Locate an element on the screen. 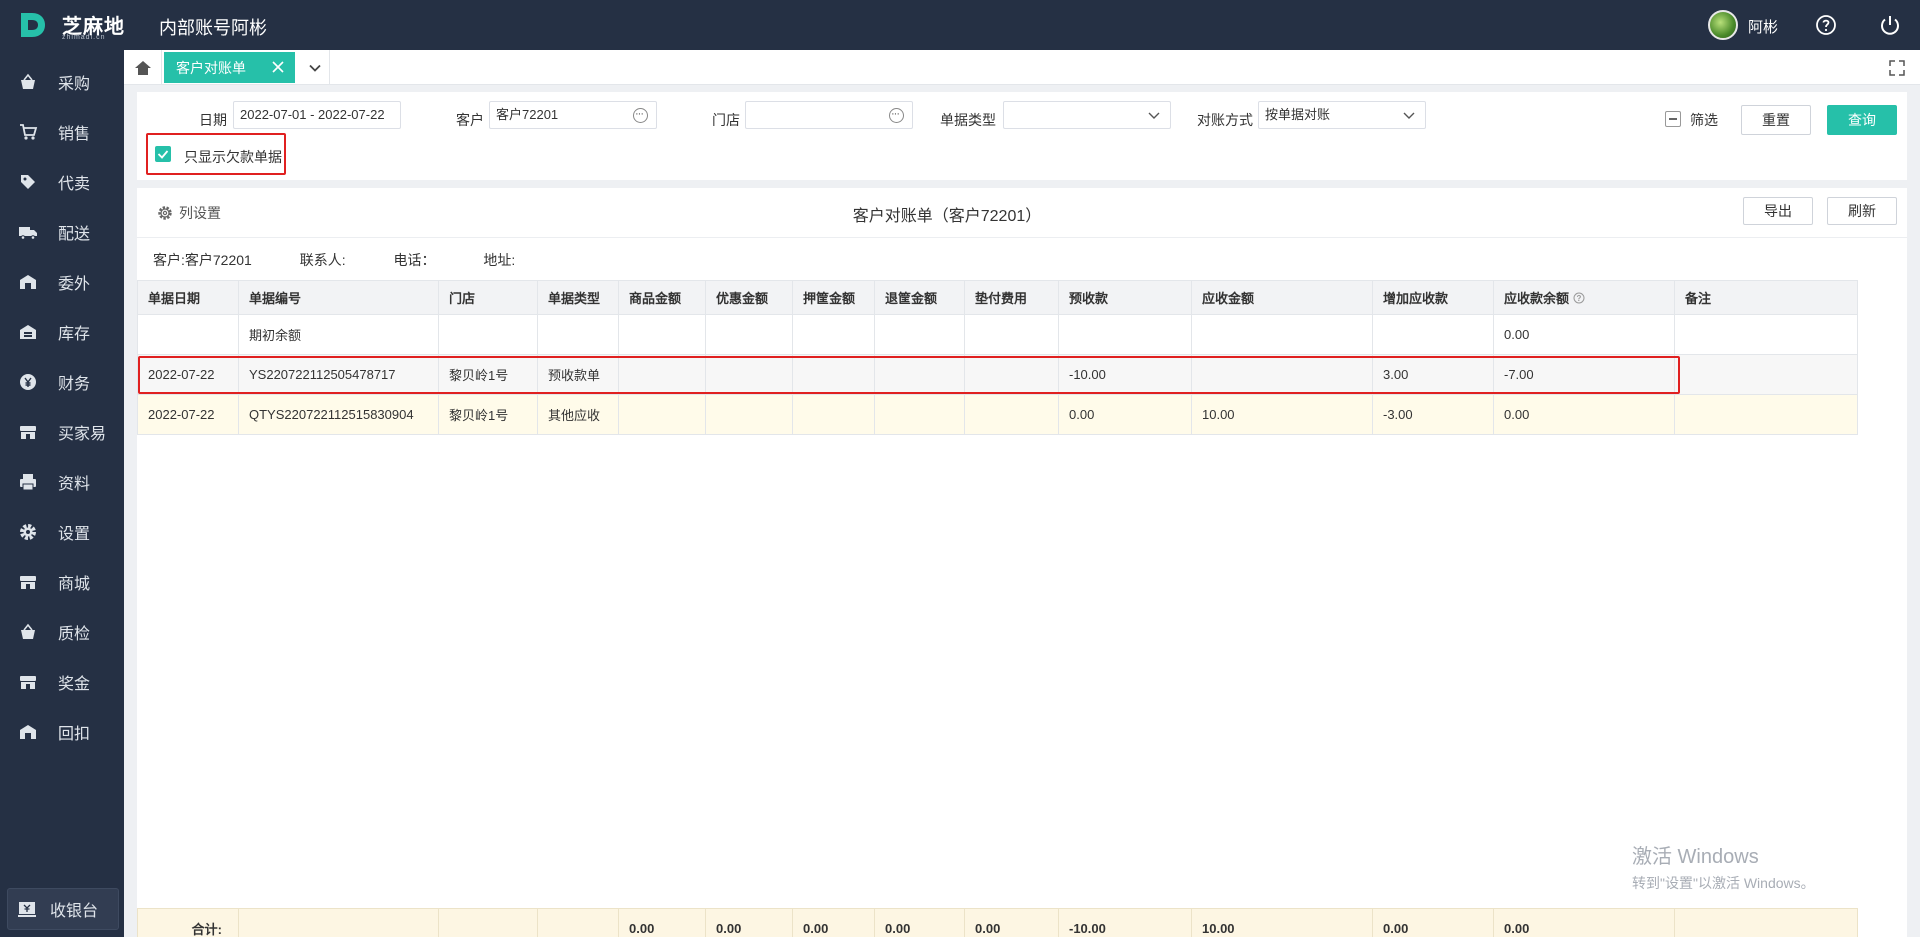 This screenshot has height=937, width=1920. fullscreen-icon is located at coordinates (1897, 68).